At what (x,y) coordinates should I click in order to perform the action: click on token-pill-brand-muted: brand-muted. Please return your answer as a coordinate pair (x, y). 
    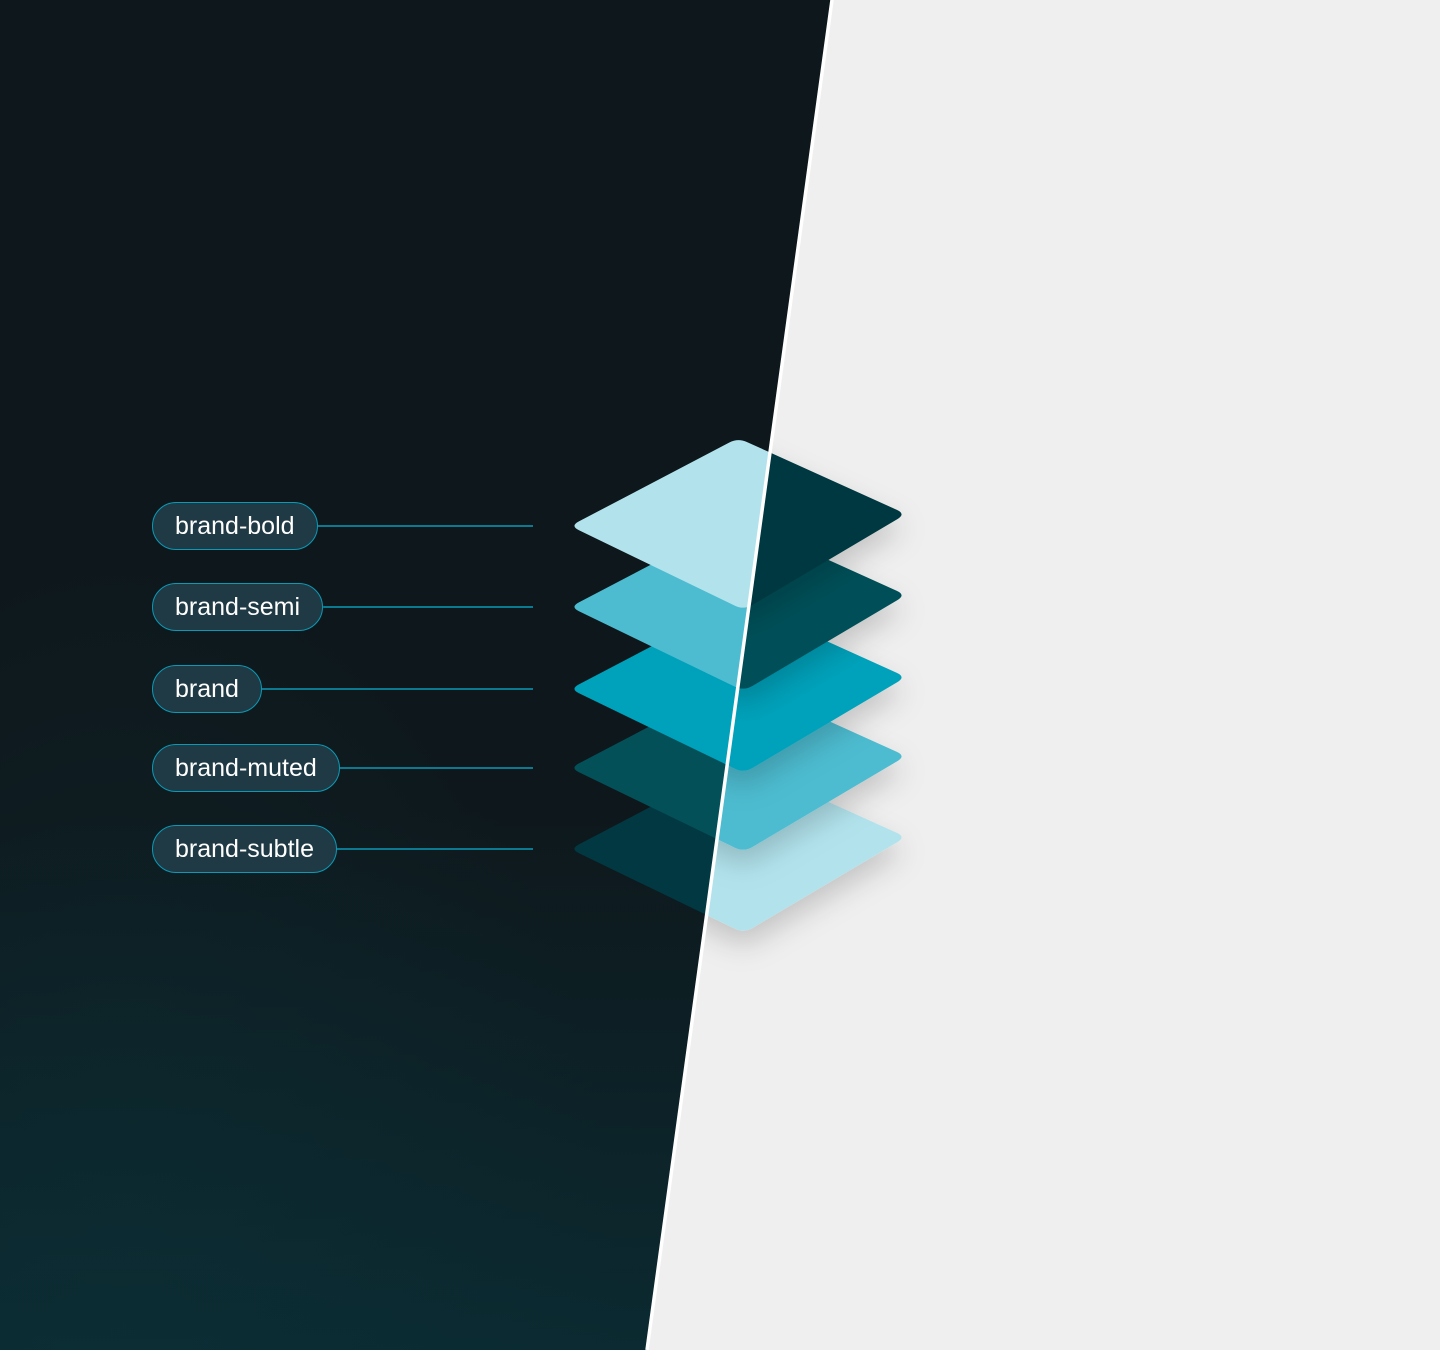
    Looking at the image, I should click on (246, 768).